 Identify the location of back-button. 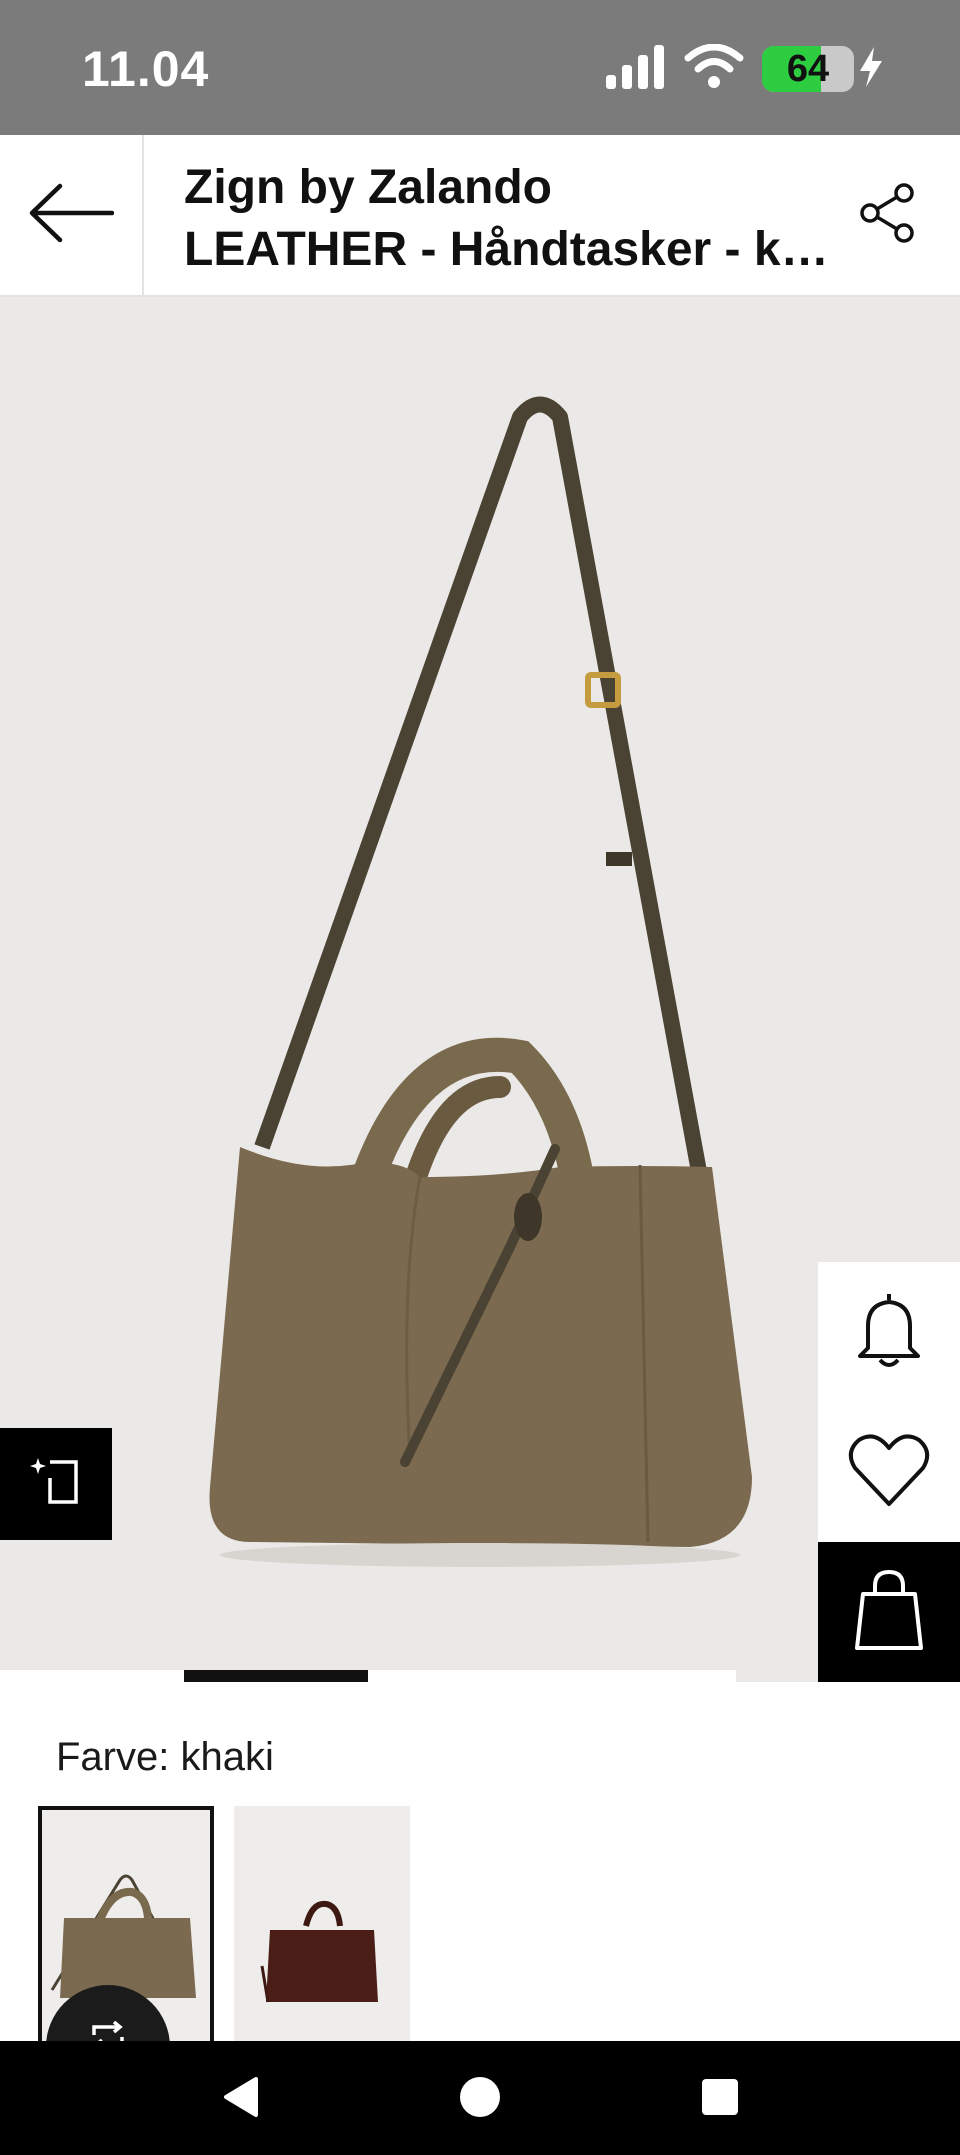
(72, 215).